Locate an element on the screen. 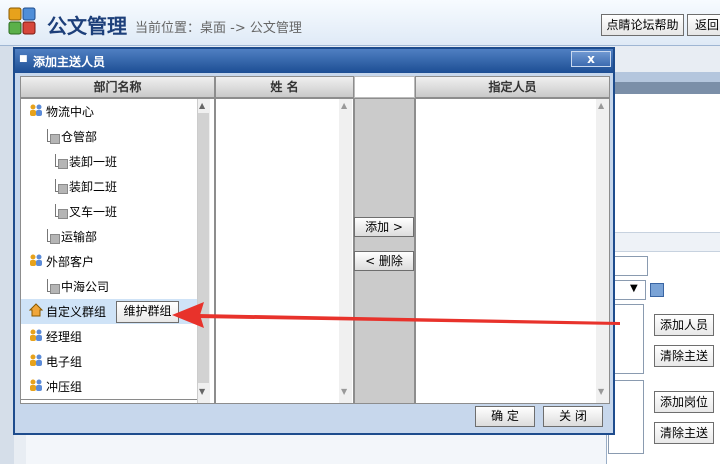  department-row: 电子组 is located at coordinates (109, 362).